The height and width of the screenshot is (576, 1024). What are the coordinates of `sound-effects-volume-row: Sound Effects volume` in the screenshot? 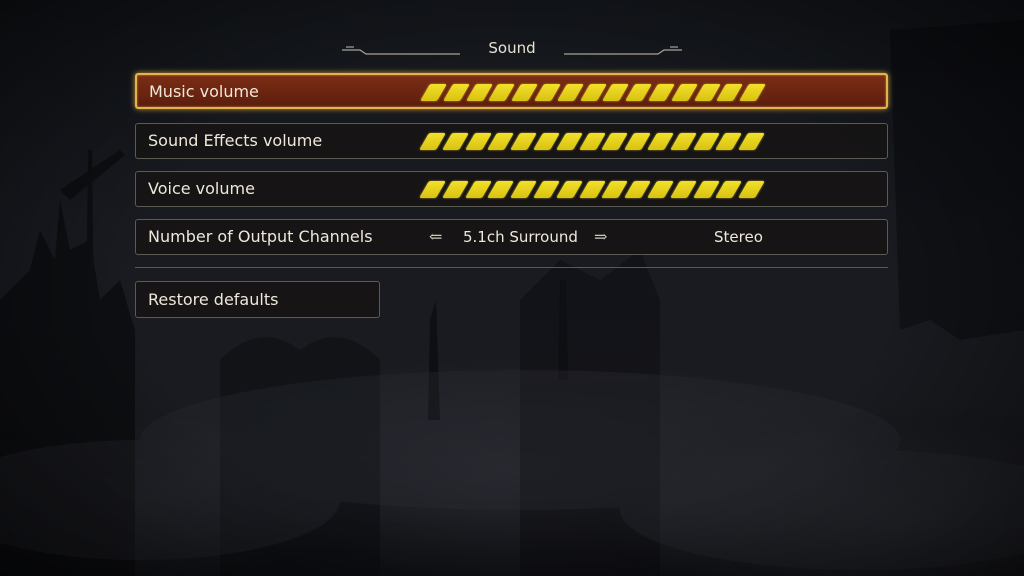 It's located at (511, 141).